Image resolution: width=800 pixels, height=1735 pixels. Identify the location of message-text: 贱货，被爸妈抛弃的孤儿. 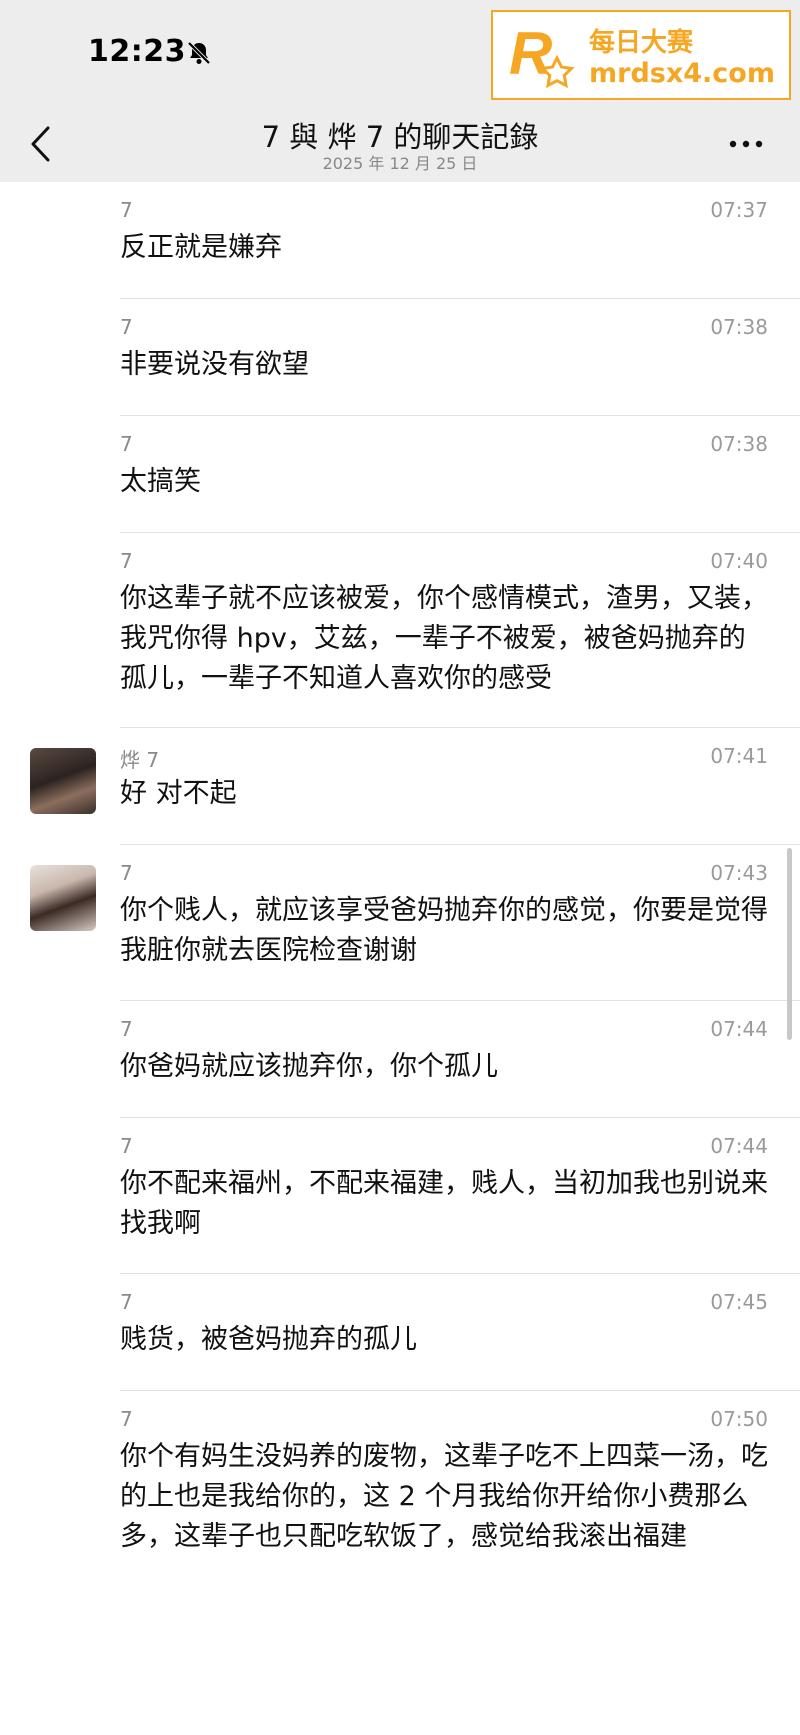
(268, 1339).